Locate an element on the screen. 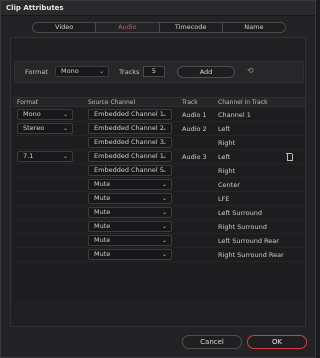 The width and height of the screenshot is (320, 358). source-channel-value: Embedded Channel 2 is located at coordinates (129, 128).